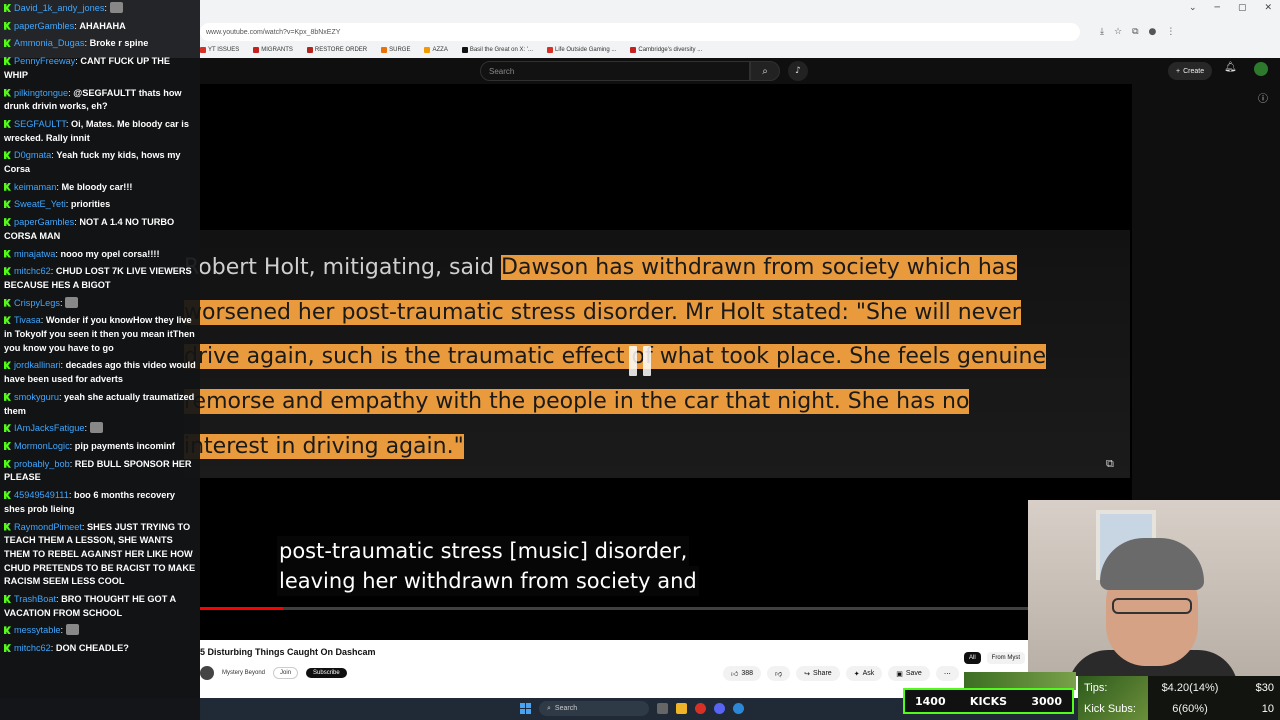 This screenshot has width=1280, height=720. I want to click on ask-button: ✦ Ask, so click(864, 673).